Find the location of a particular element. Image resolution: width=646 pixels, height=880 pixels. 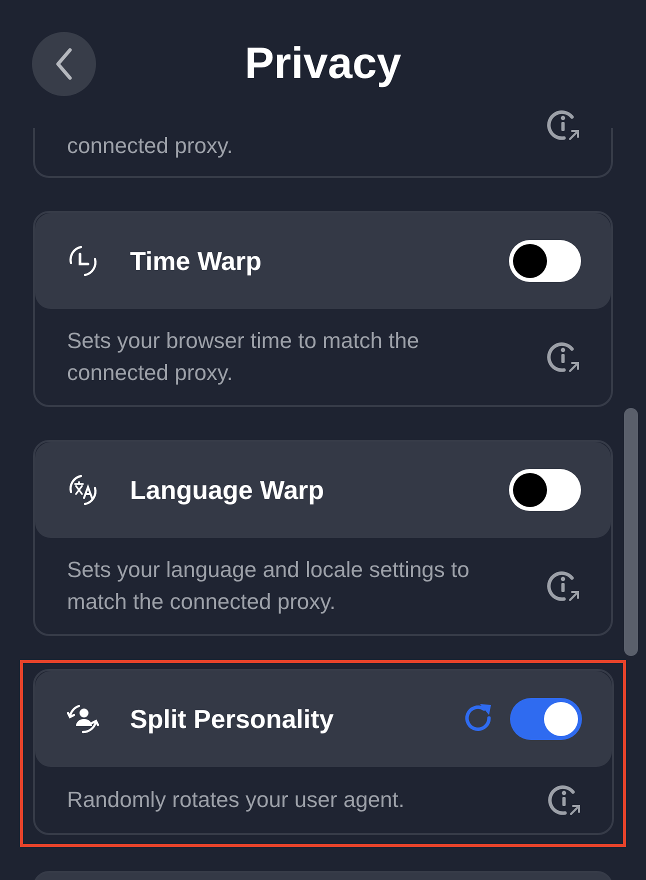

setting-title: Split Personality is located at coordinates (232, 719).